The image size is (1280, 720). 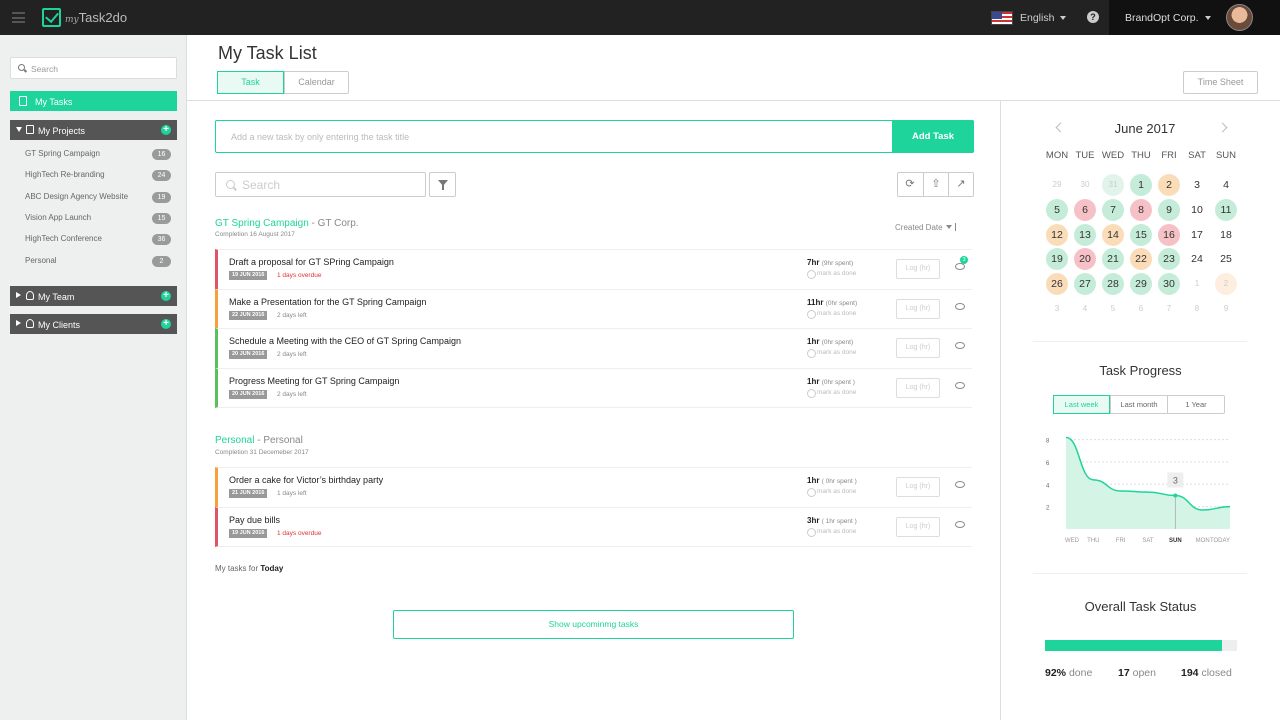 I want to click on calendar-day: 27, so click(x=1085, y=284).